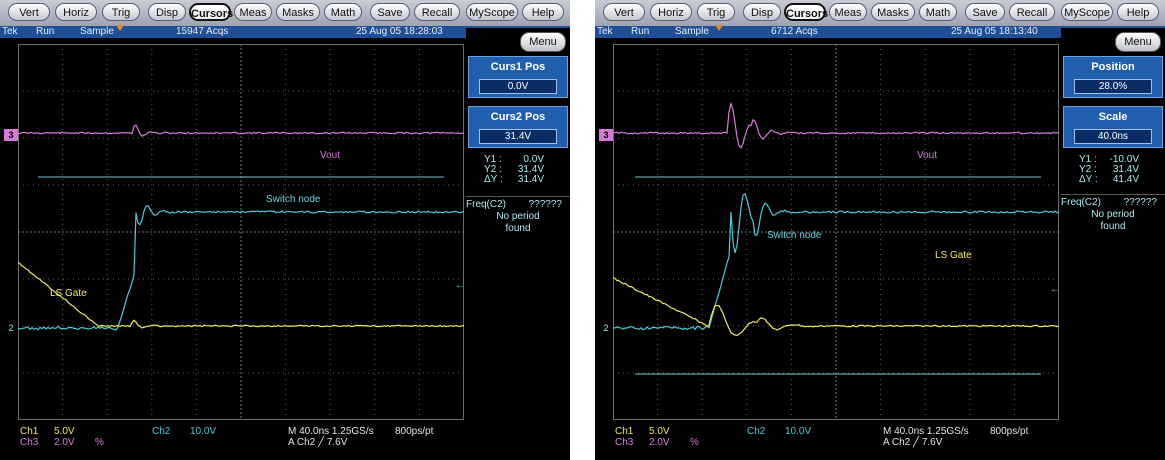 The width and height of the screenshot is (1165, 460). Describe the element at coordinates (545, 204) in the screenshot. I see `freq-value: ??????` at that location.